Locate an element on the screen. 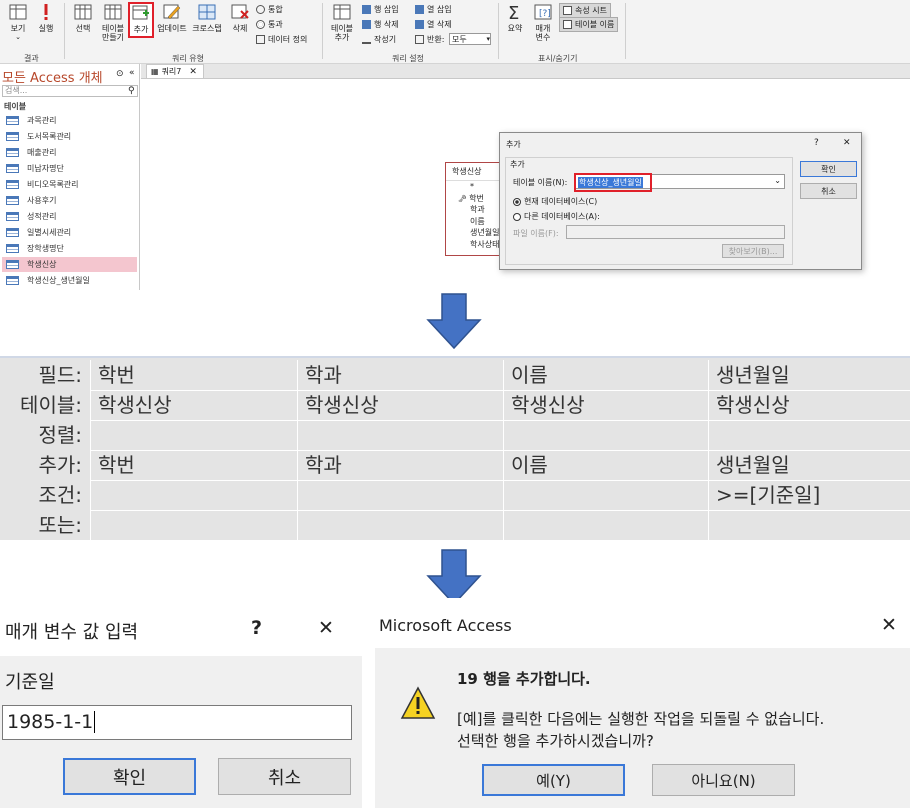  field-item: 학과 is located at coordinates (475, 210).